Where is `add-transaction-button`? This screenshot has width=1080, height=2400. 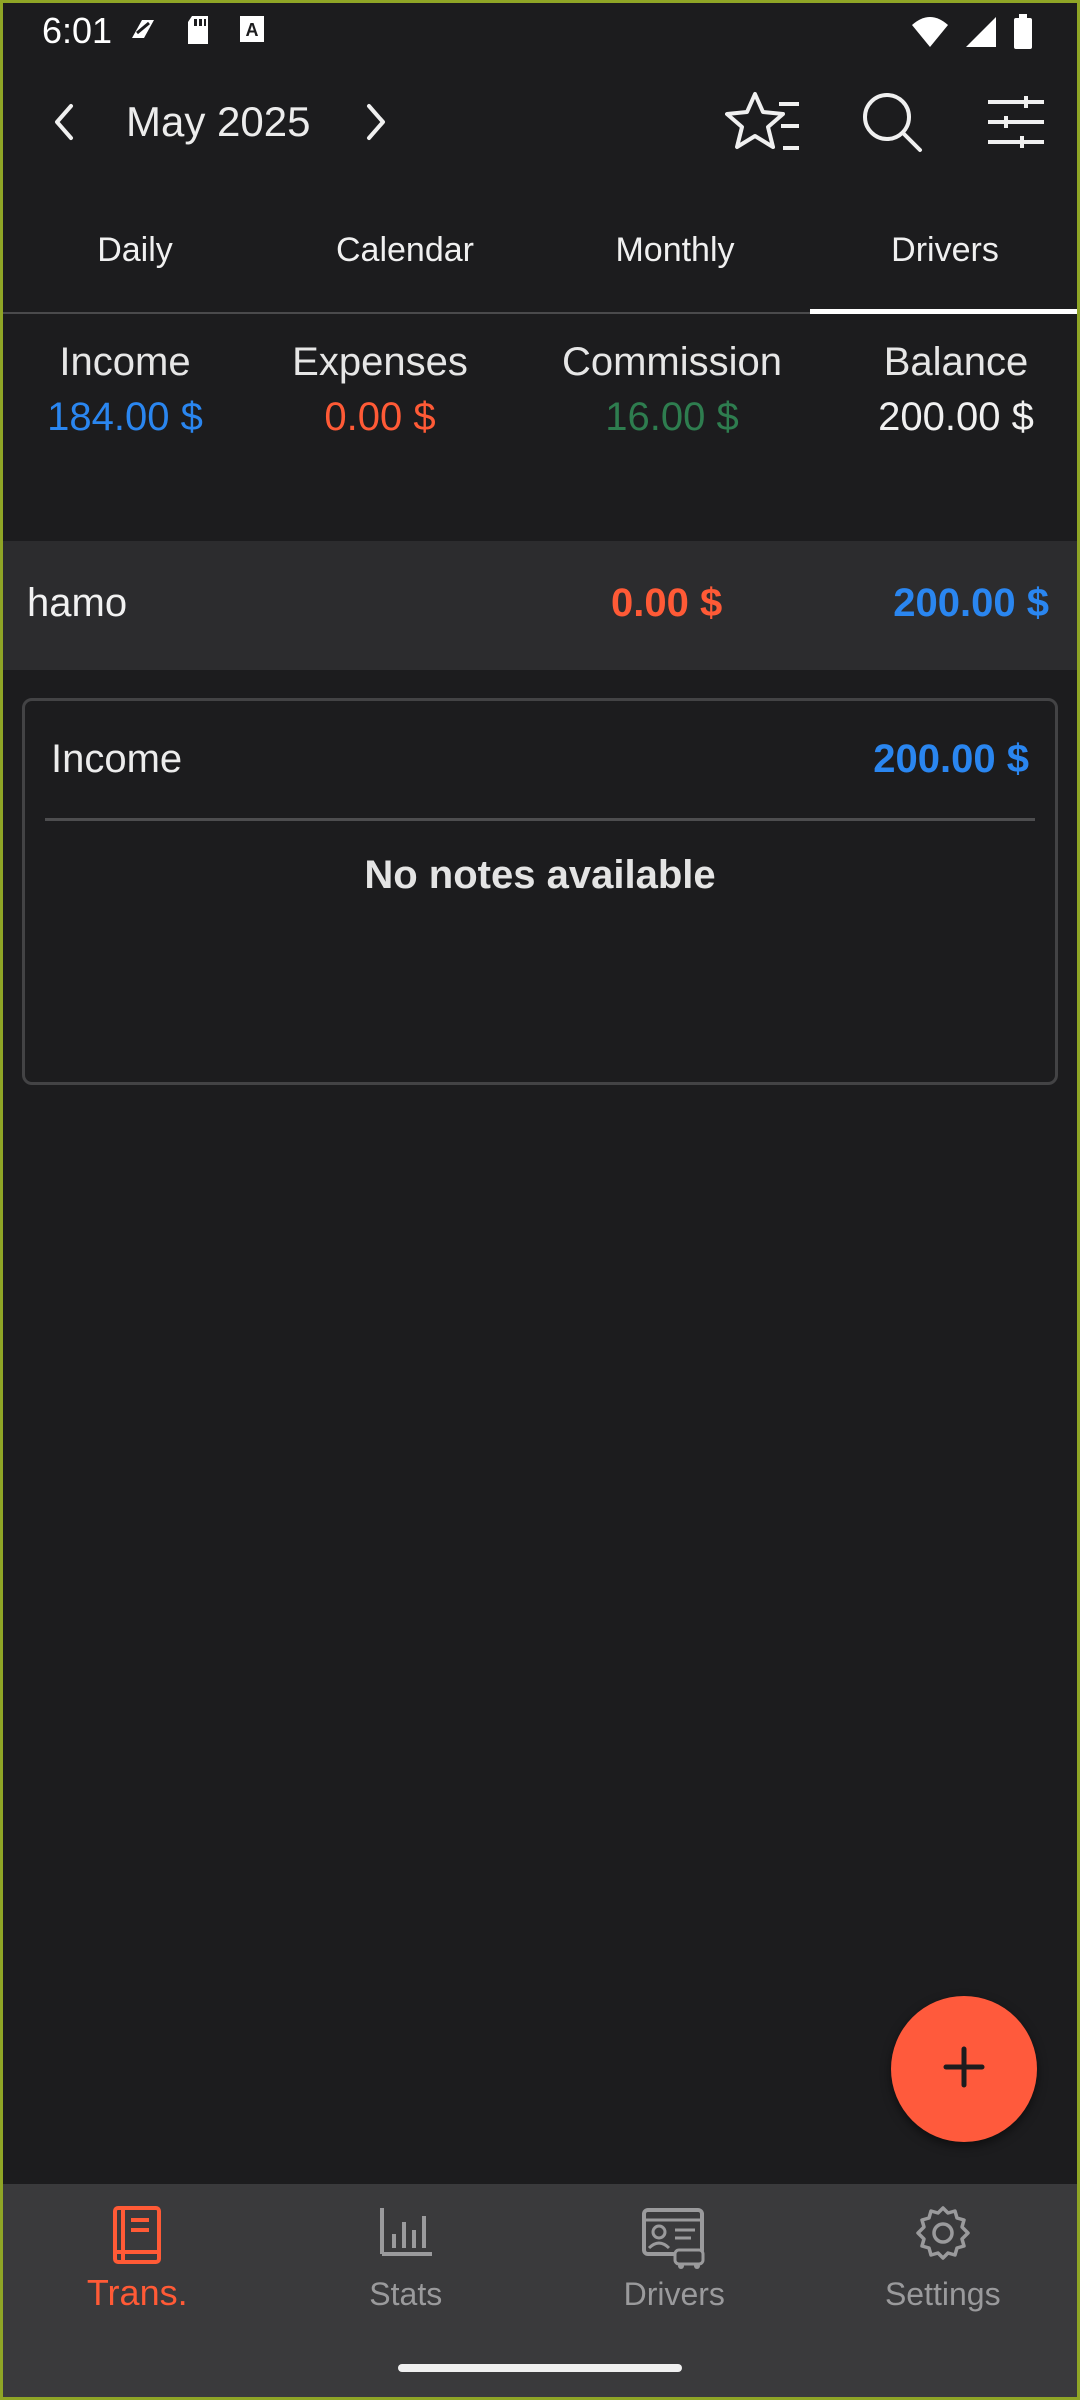 add-transaction-button is located at coordinates (964, 2069).